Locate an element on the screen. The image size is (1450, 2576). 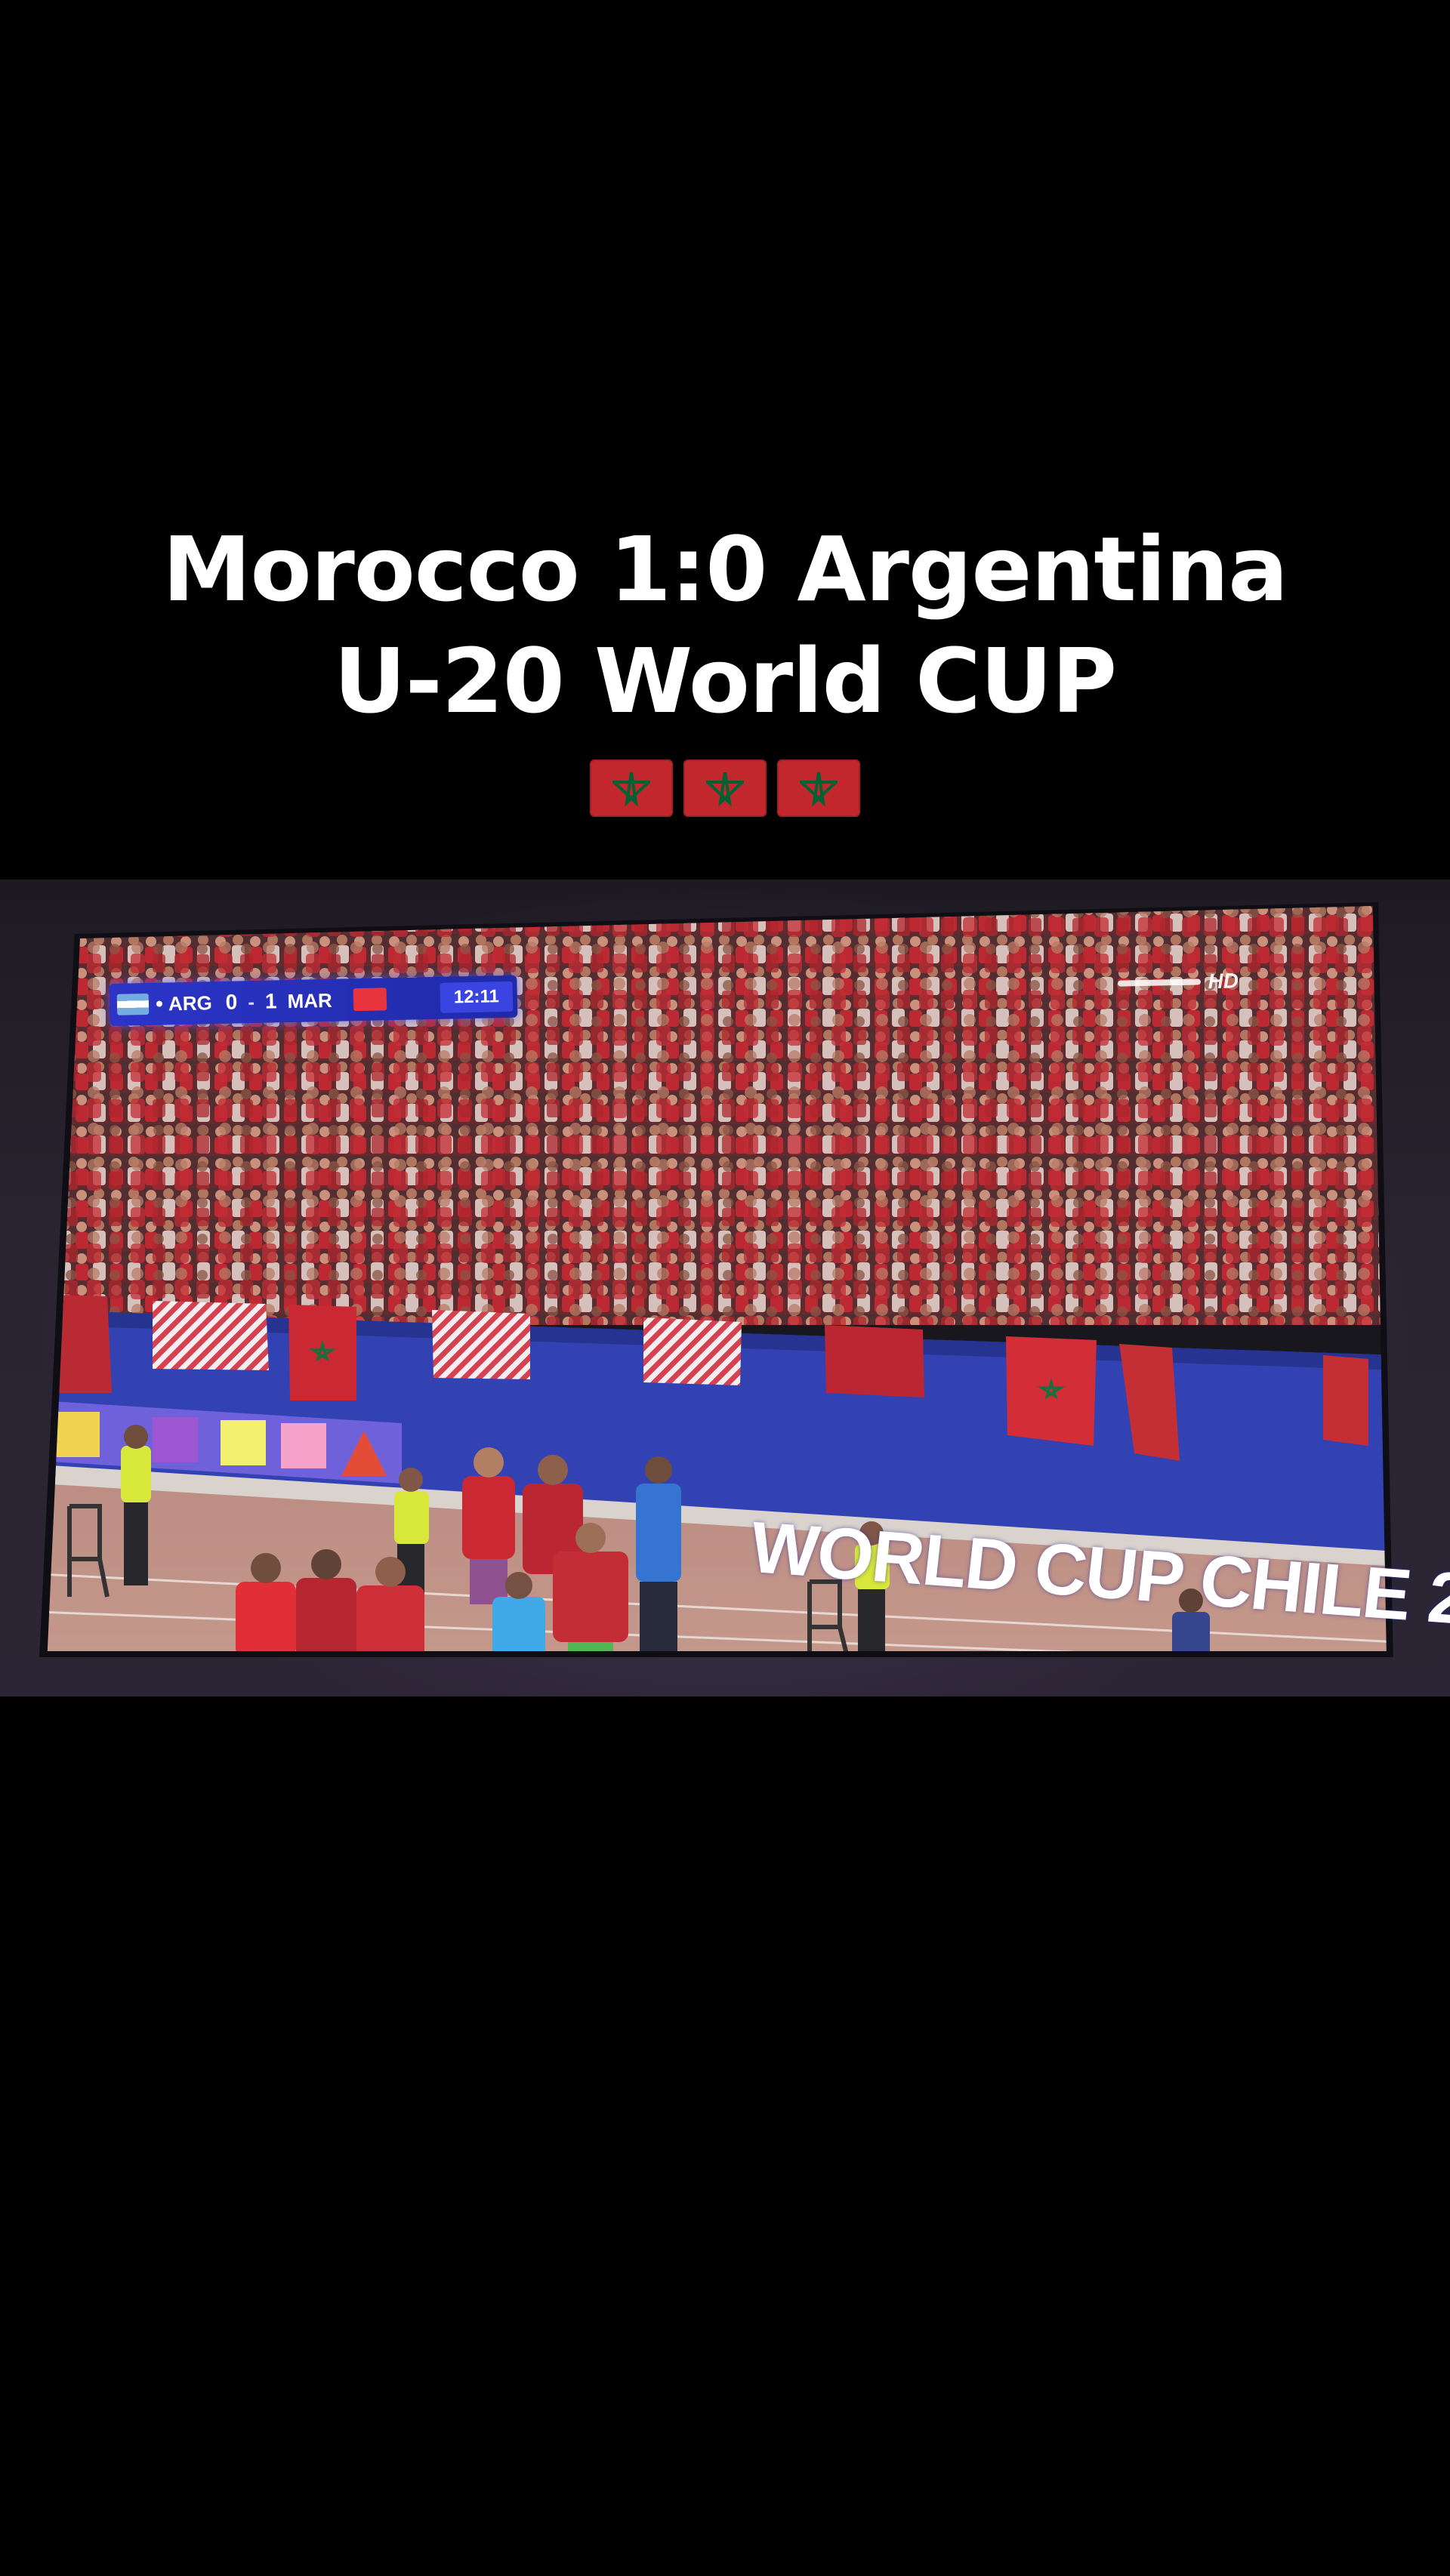
broadcaster-logo-text: HD is located at coordinates (1223, 981).